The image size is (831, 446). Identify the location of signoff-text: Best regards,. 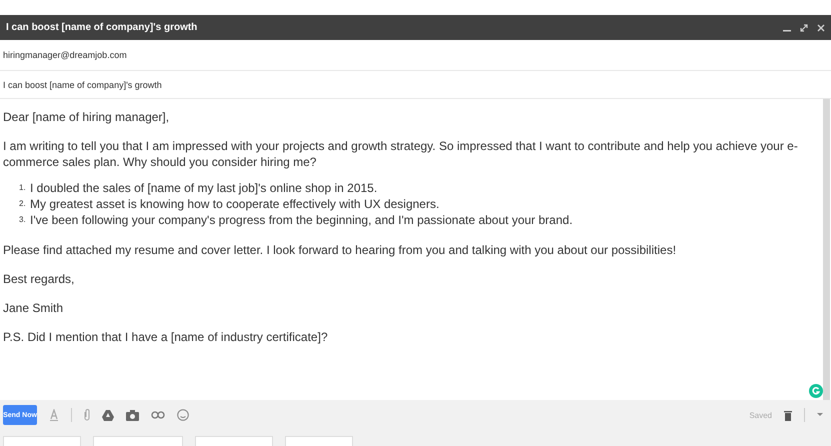
(39, 279).